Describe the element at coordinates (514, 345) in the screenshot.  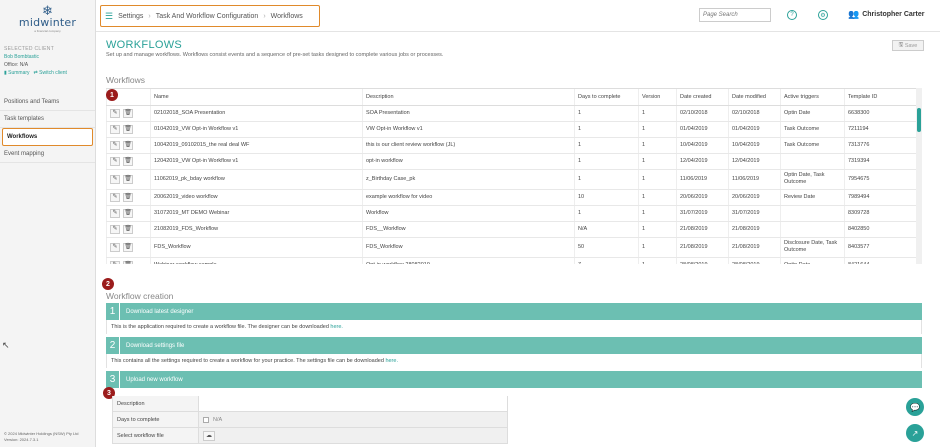
I see `step-bar-download-settings: 2 Download settings file` at that location.